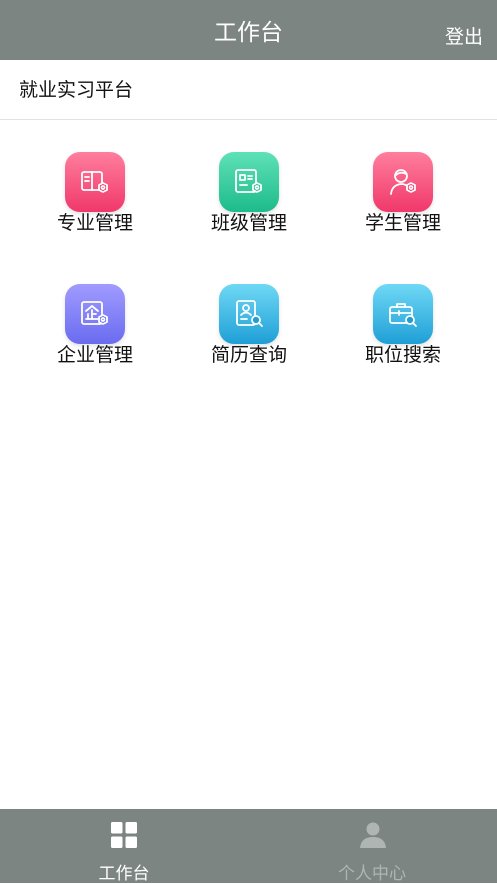  What do you see at coordinates (373, 835) in the screenshot?
I see `person-icon` at bounding box center [373, 835].